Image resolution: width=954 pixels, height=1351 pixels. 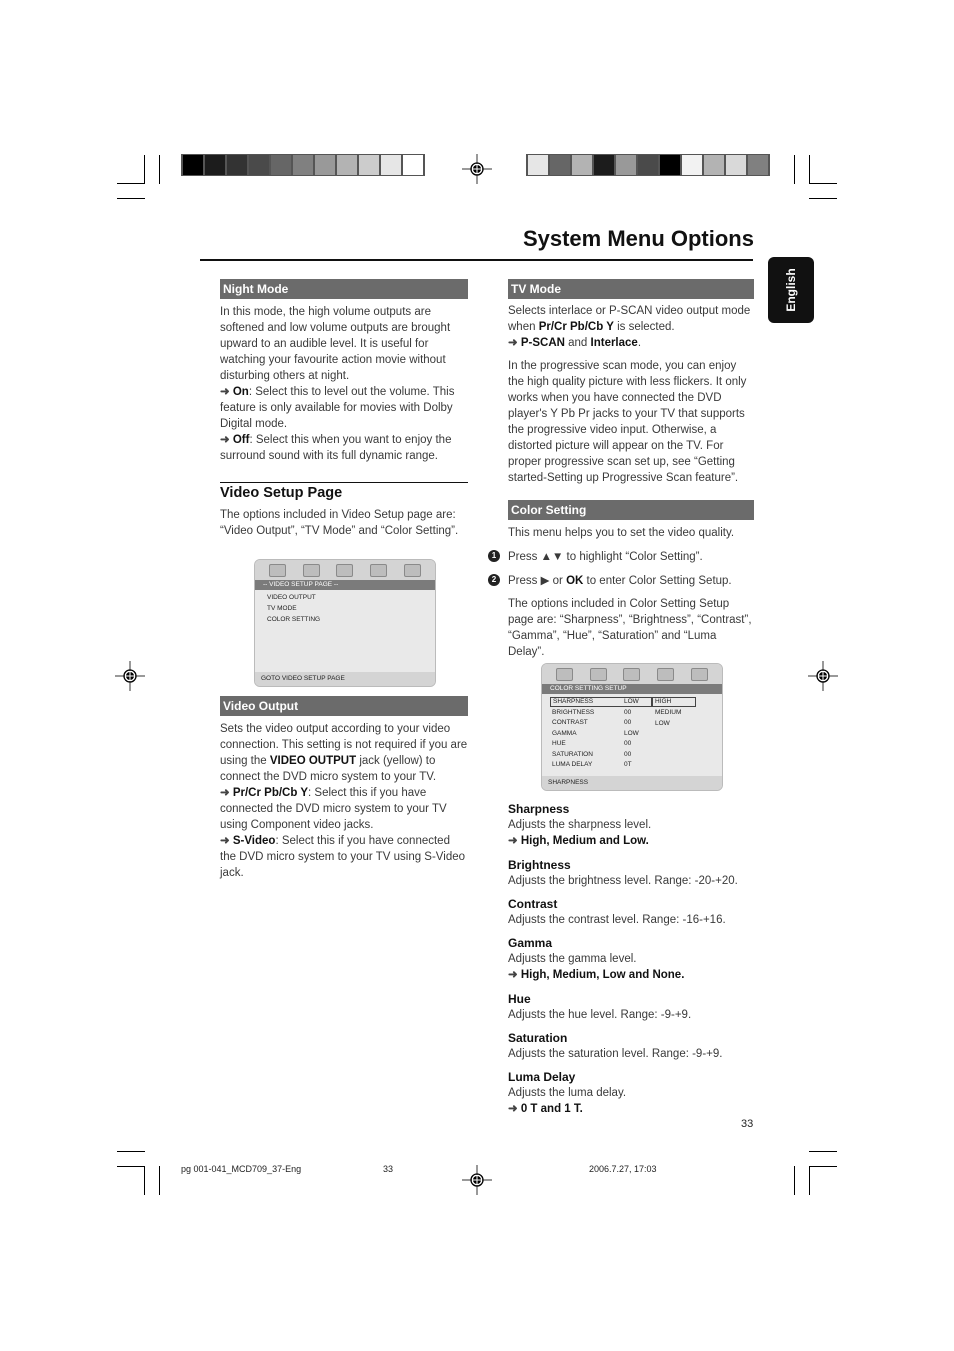 I want to click on page-number: 33, so click(x=747, y=1124).